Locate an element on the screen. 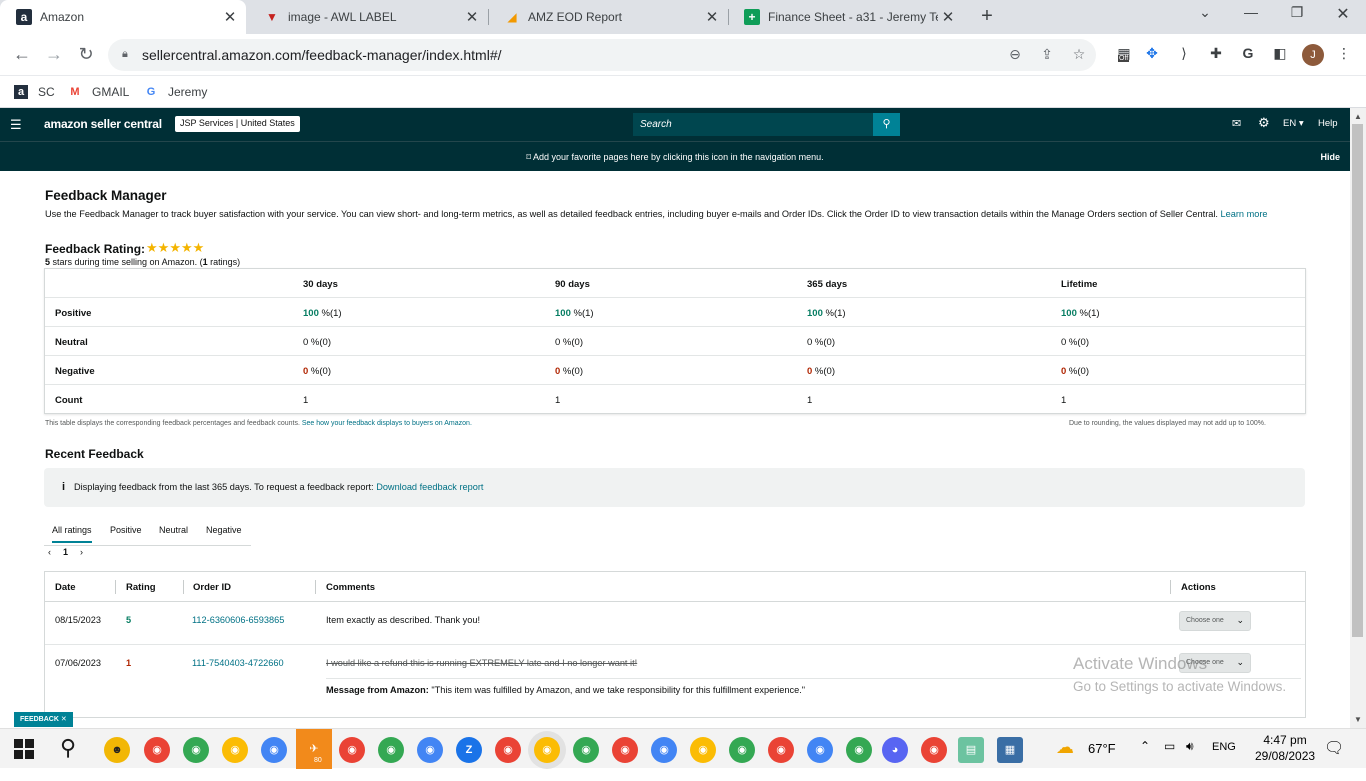 The height and width of the screenshot is (781, 1366). extension-arrow-icon: ⟩ is located at coordinates (1184, 55).